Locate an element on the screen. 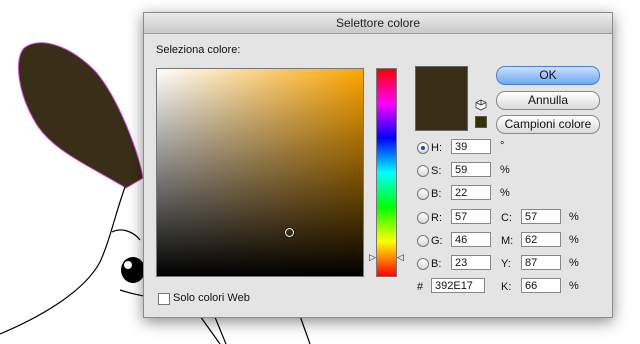  picker-label: Seleziona colore: is located at coordinates (198, 50).